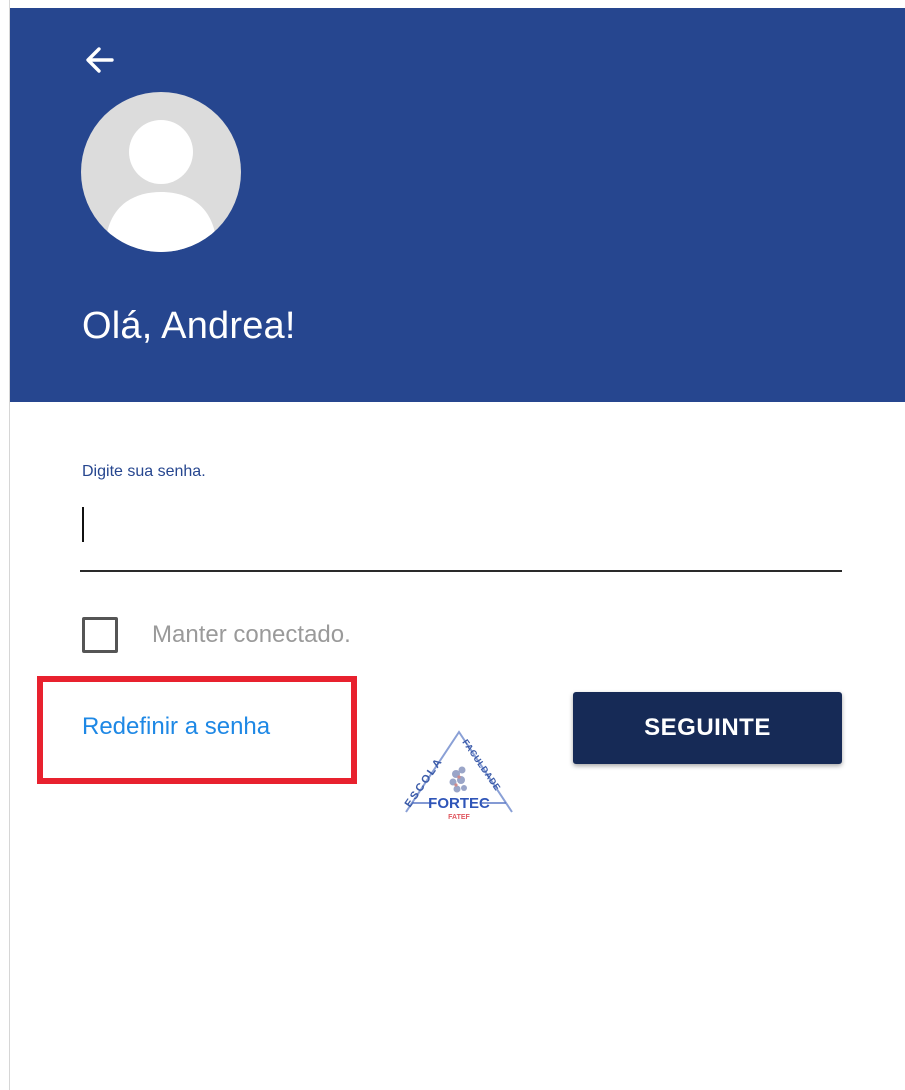 Image resolution: width=905 pixels, height=1090 pixels. Describe the element at coordinates (144, 471) in the screenshot. I see `password-label: Digite sua senha.` at that location.